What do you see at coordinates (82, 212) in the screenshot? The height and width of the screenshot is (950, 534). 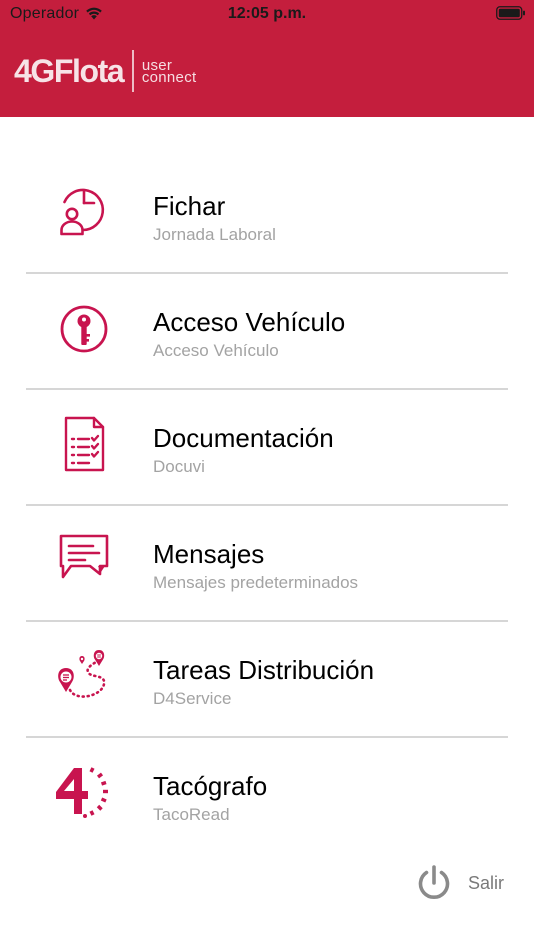 I see `clock-user-icon` at bounding box center [82, 212].